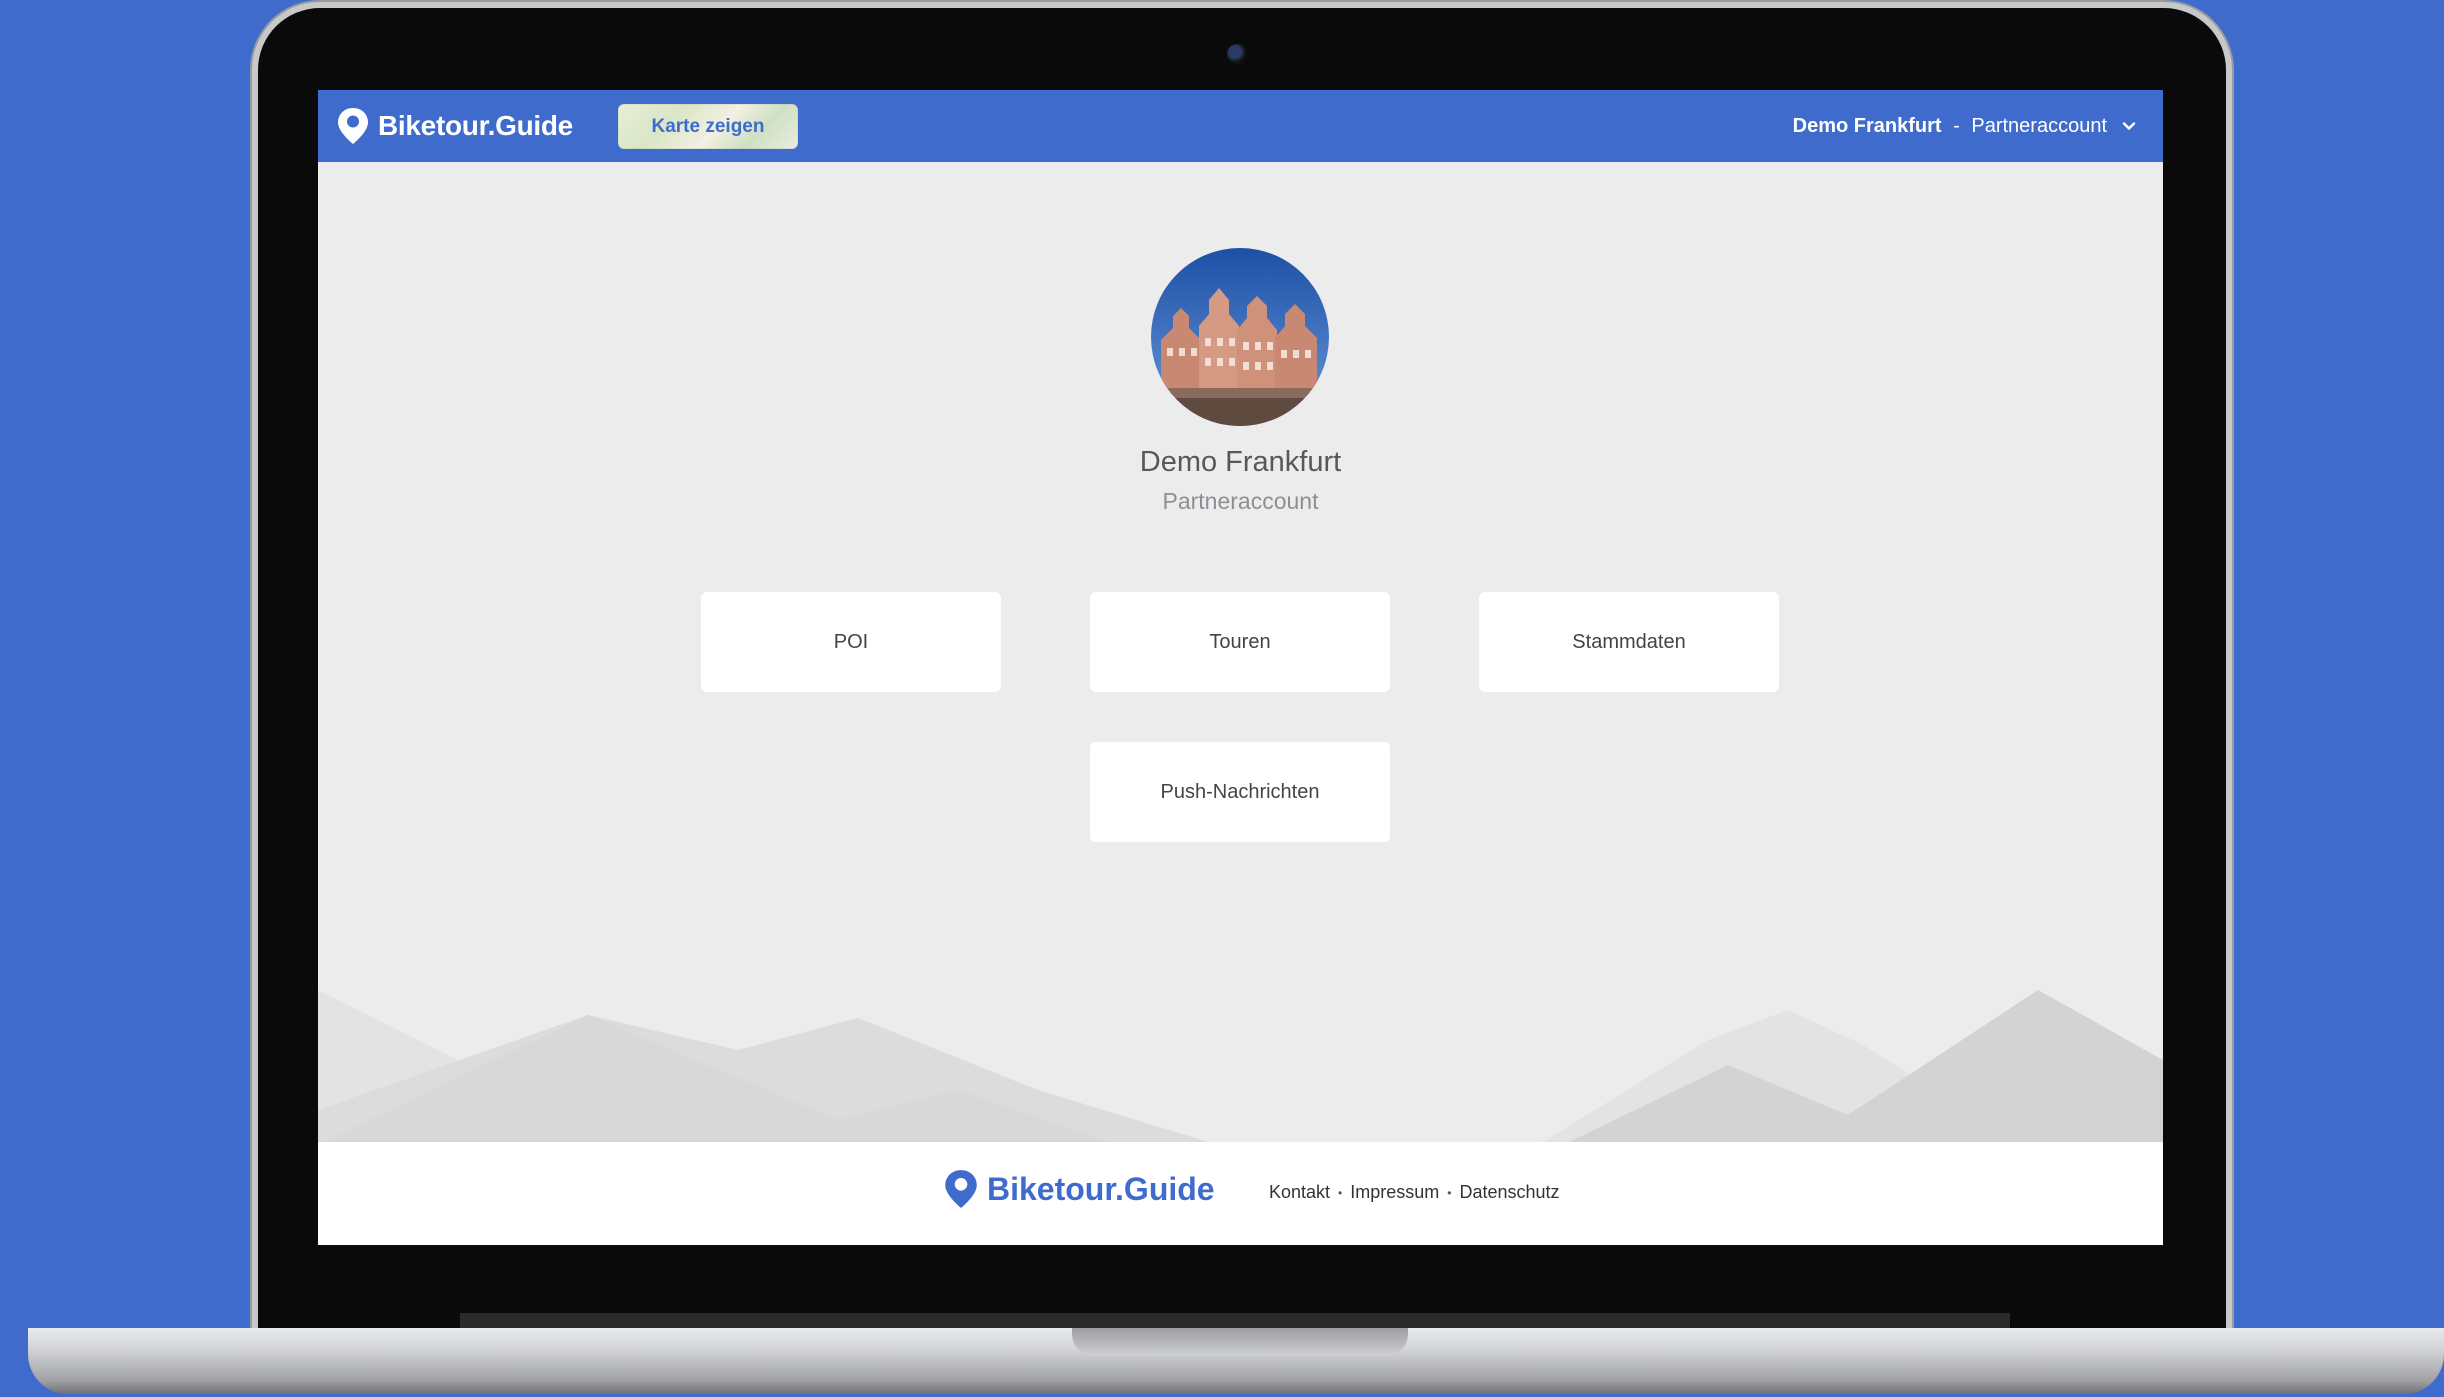 Image resolution: width=2444 pixels, height=1397 pixels. I want to click on tile-push-nachrichten: Push-Nachrichten, so click(1240, 792).